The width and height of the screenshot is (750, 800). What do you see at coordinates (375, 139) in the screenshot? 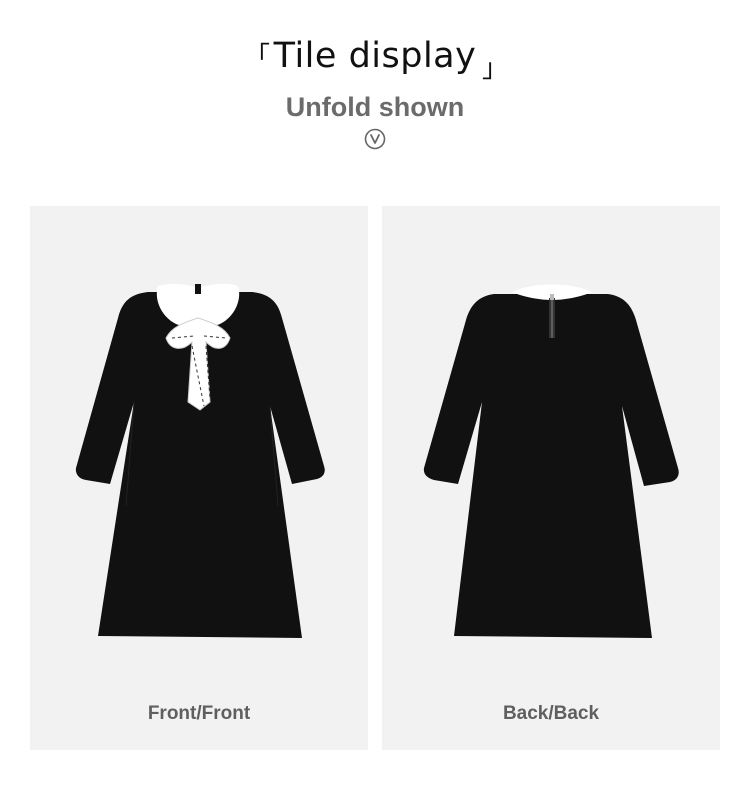
I see `circled-v-icon` at bounding box center [375, 139].